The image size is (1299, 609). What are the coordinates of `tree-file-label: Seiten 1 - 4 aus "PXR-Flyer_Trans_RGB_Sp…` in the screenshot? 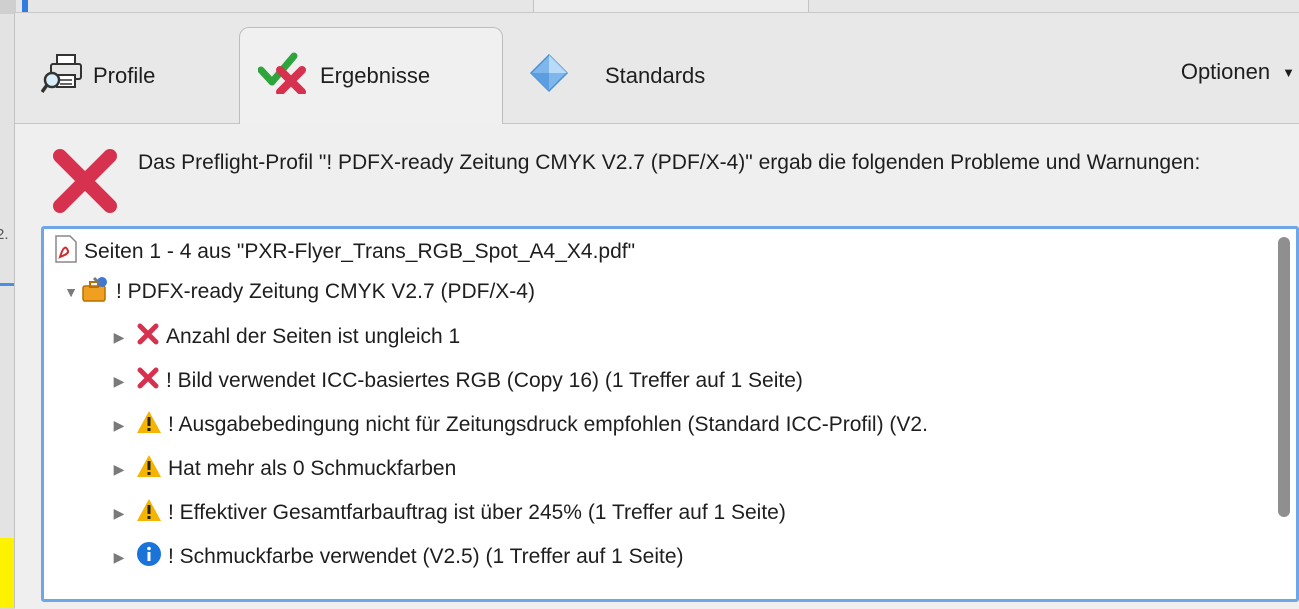 It's located at (360, 251).